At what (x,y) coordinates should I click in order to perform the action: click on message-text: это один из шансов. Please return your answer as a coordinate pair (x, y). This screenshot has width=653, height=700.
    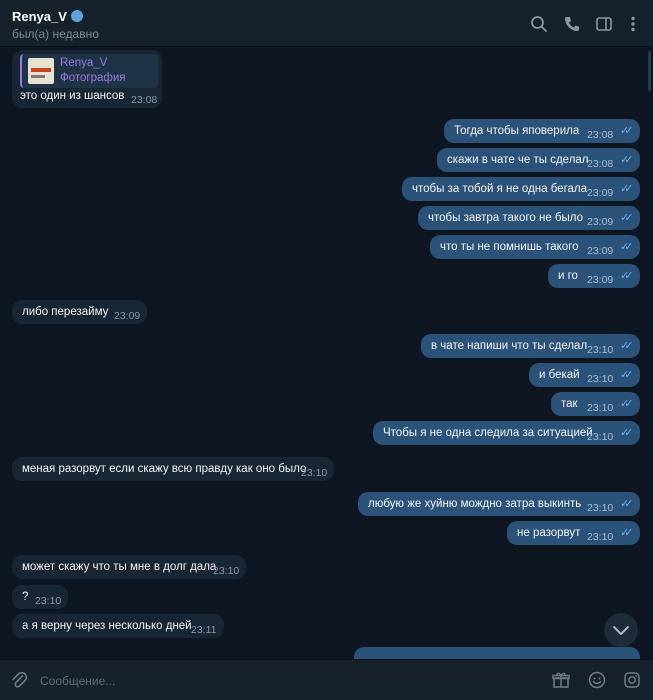
    Looking at the image, I should click on (72, 96).